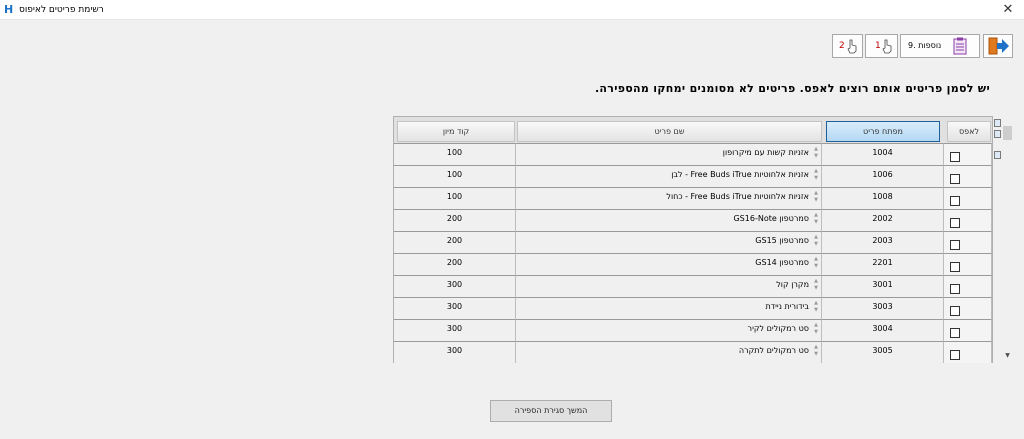 This screenshot has height=439, width=1024. I want to click on item-name-text: סמרטפון GS15, so click(782, 240).